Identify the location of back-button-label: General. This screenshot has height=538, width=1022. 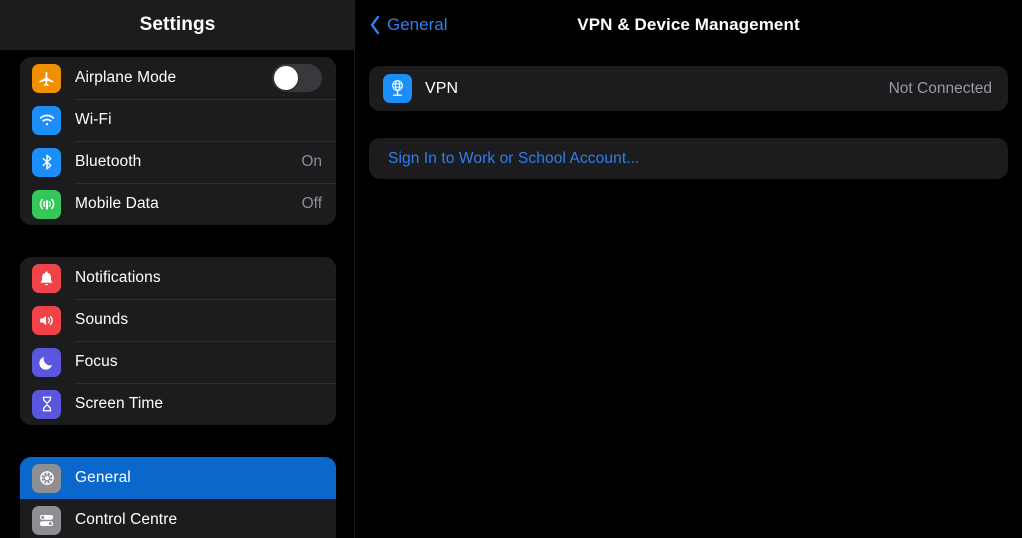
(417, 24).